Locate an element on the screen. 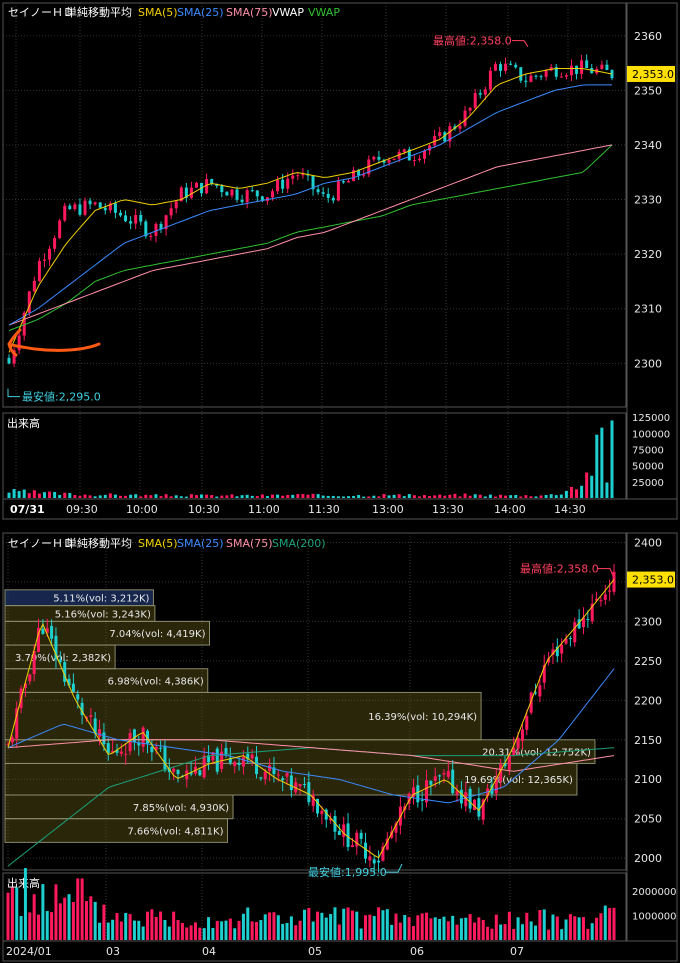  high-label: 最高値:2,358.0 is located at coordinates (472, 41).